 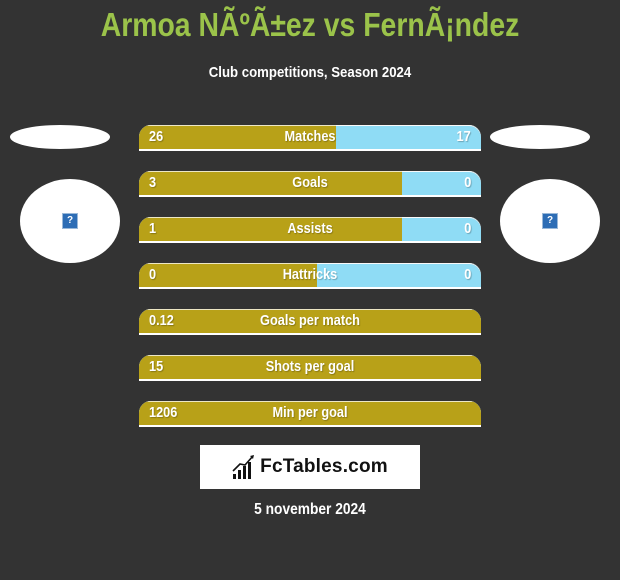 I want to click on stat-label: Goals per match, so click(x=310, y=320).